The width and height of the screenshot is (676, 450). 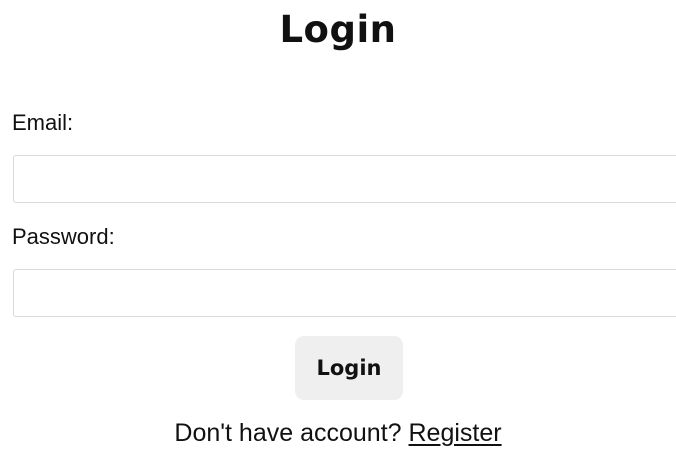 What do you see at coordinates (344, 179) in the screenshot?
I see `email-field` at bounding box center [344, 179].